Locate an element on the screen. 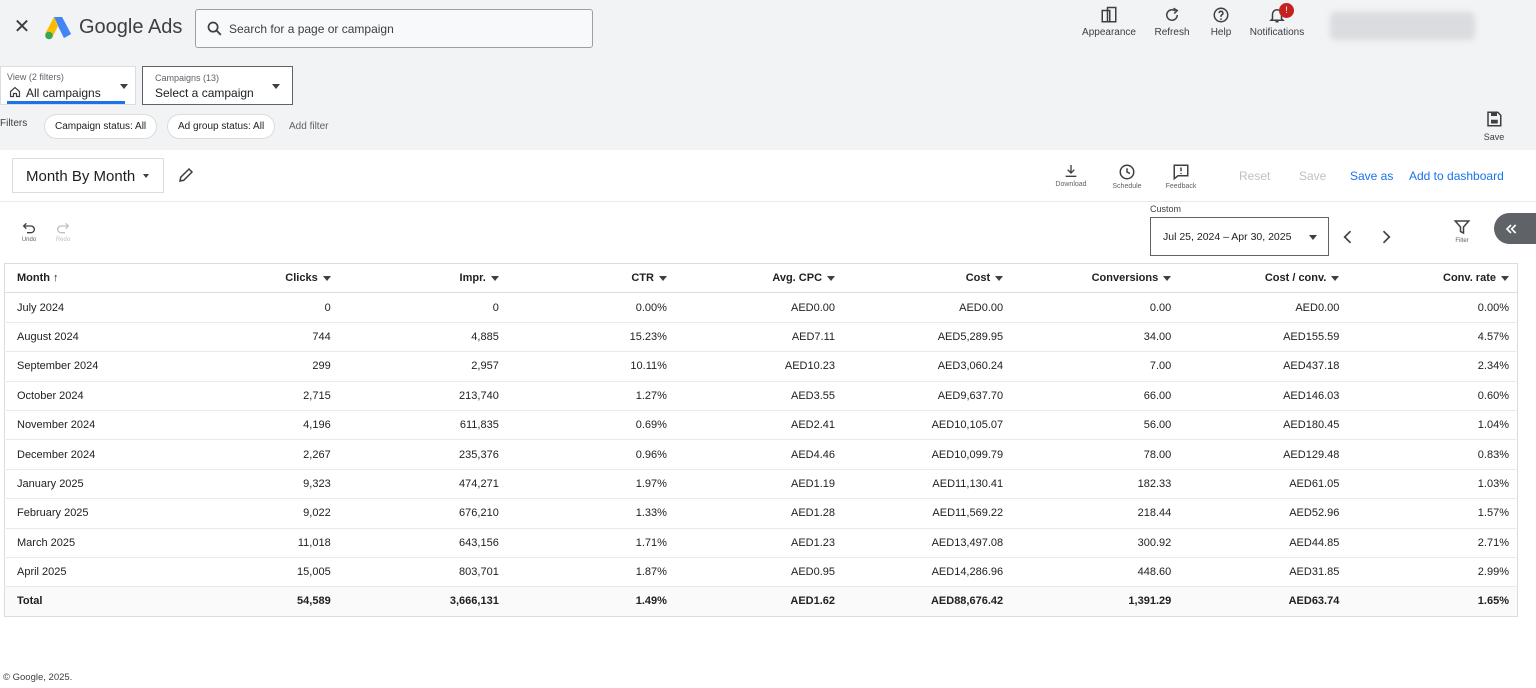 This screenshot has width=1536, height=688. column-header-ctr: CTR is located at coordinates (590, 278).